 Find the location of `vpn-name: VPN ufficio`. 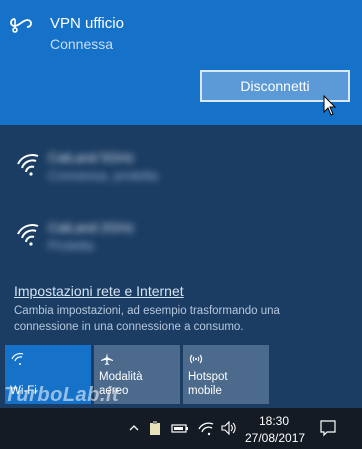

vpn-name: VPN ufficio is located at coordinates (87, 23).